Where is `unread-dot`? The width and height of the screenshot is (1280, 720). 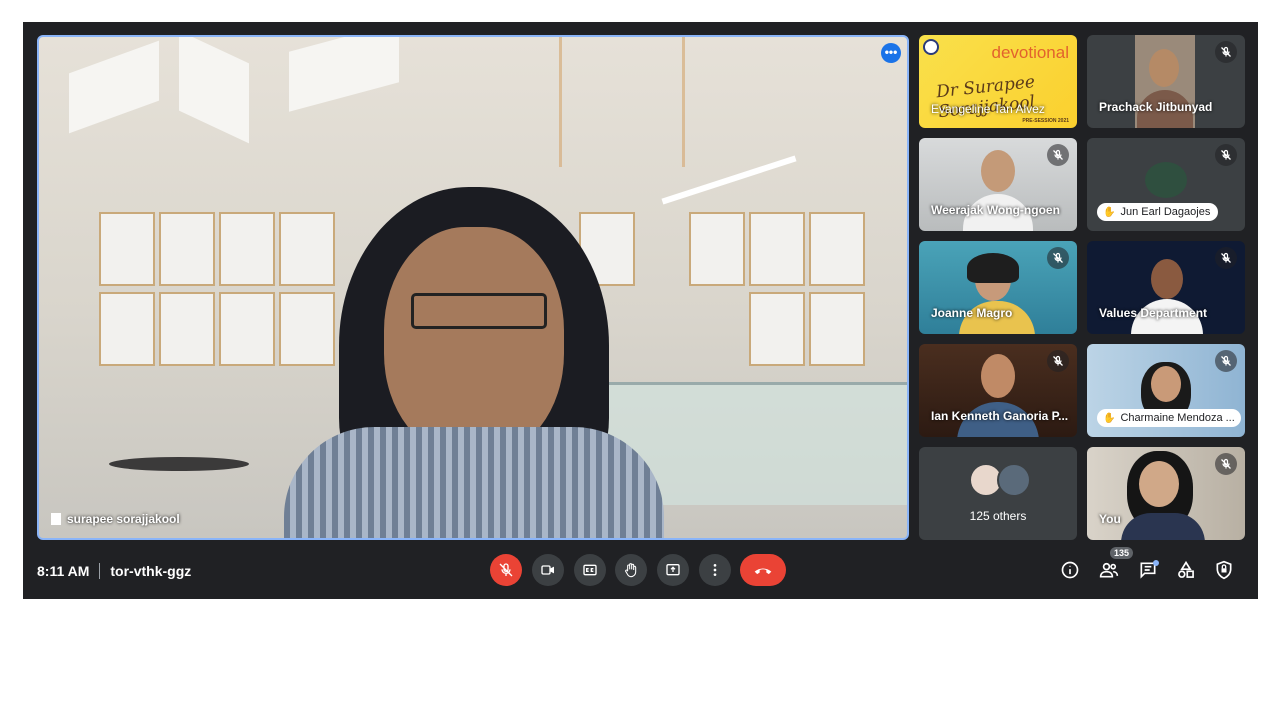 unread-dot is located at coordinates (1156, 563).